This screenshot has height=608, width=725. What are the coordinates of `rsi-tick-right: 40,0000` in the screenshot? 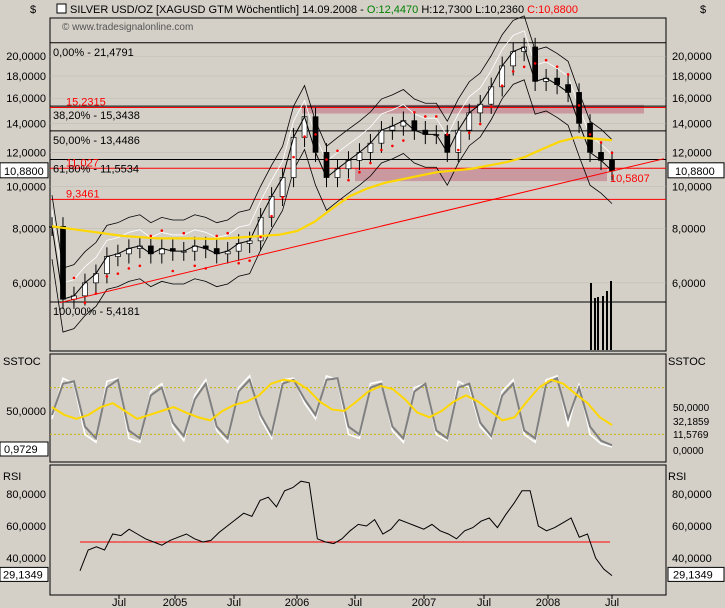 It's located at (692, 559).